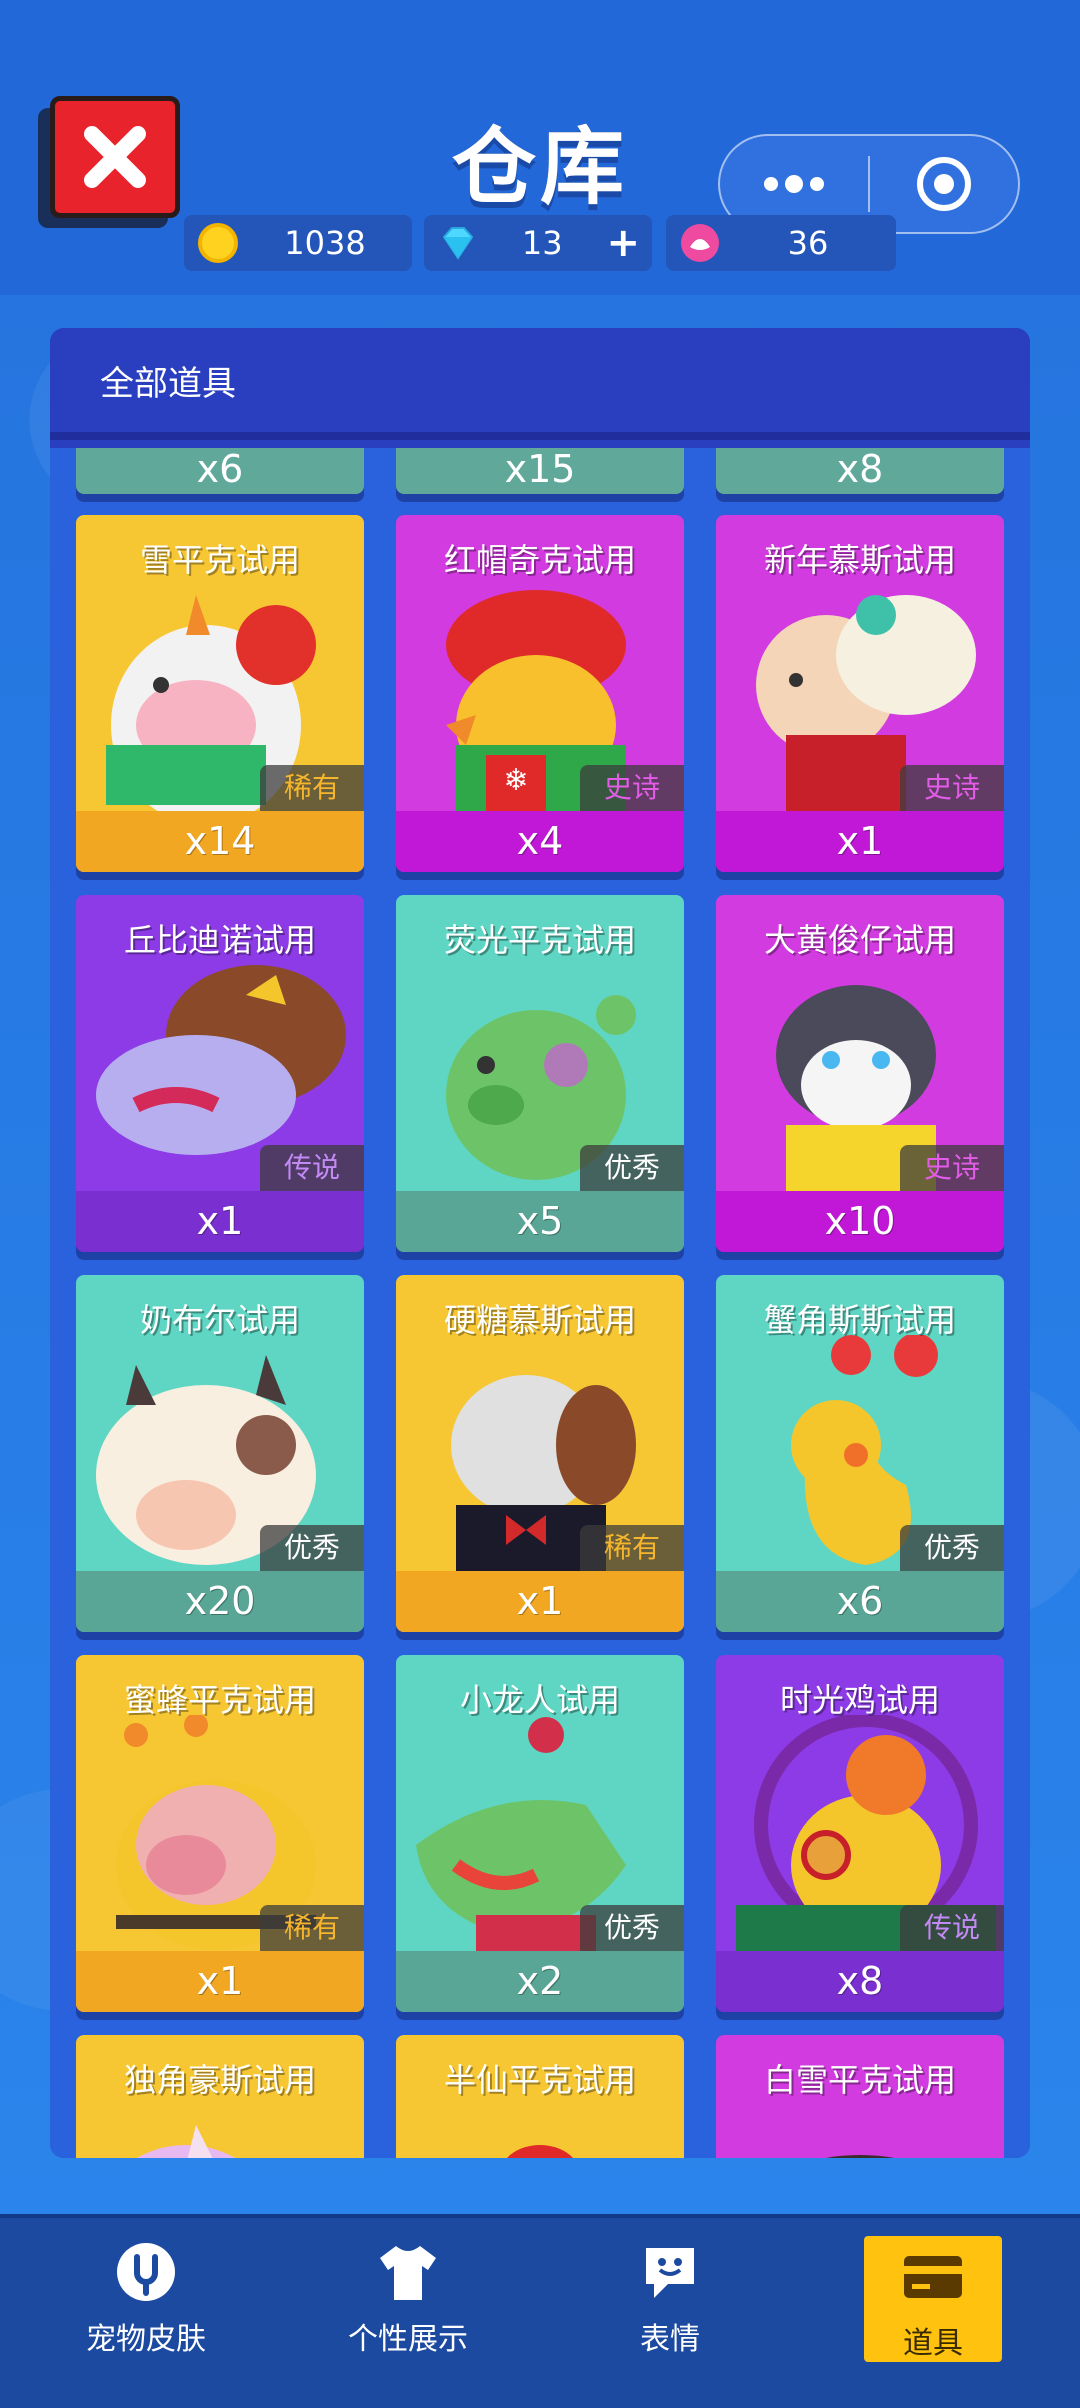 This screenshot has height=2408, width=1080. Describe the element at coordinates (540, 2151) in the screenshot. I see `pet-half-immortal-illustration` at that location.